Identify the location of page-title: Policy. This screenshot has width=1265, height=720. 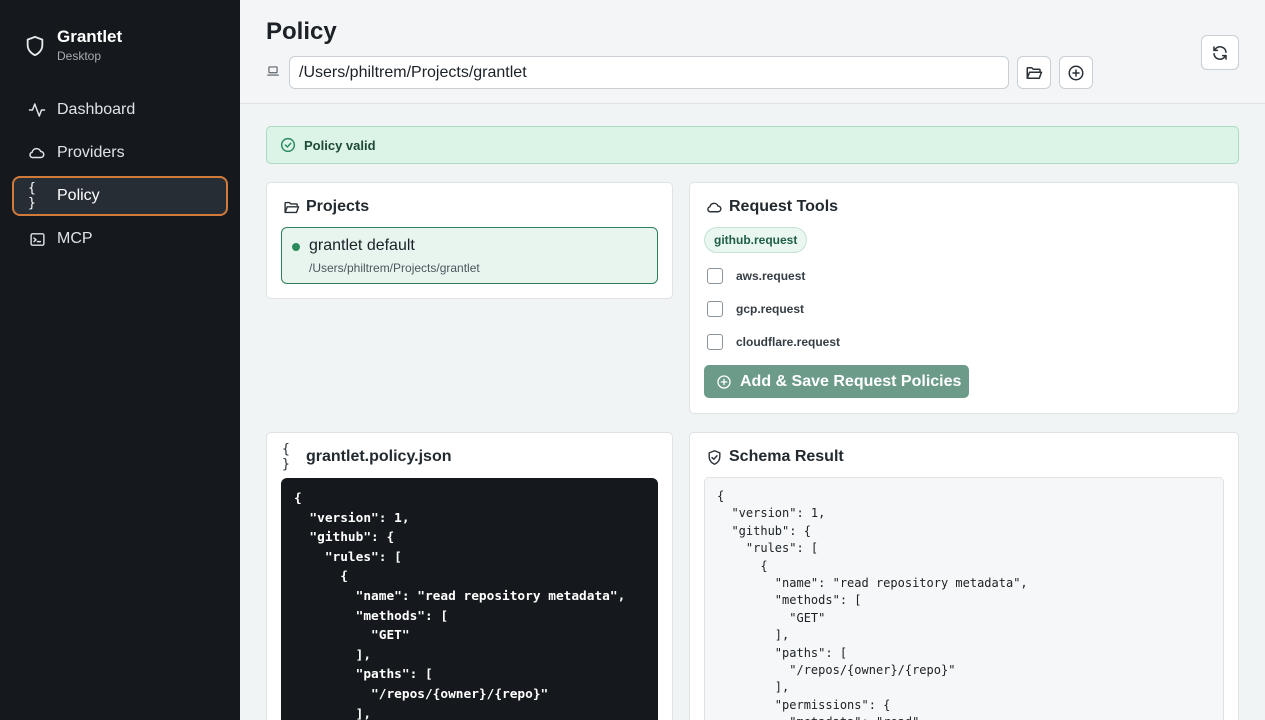
(301, 31).